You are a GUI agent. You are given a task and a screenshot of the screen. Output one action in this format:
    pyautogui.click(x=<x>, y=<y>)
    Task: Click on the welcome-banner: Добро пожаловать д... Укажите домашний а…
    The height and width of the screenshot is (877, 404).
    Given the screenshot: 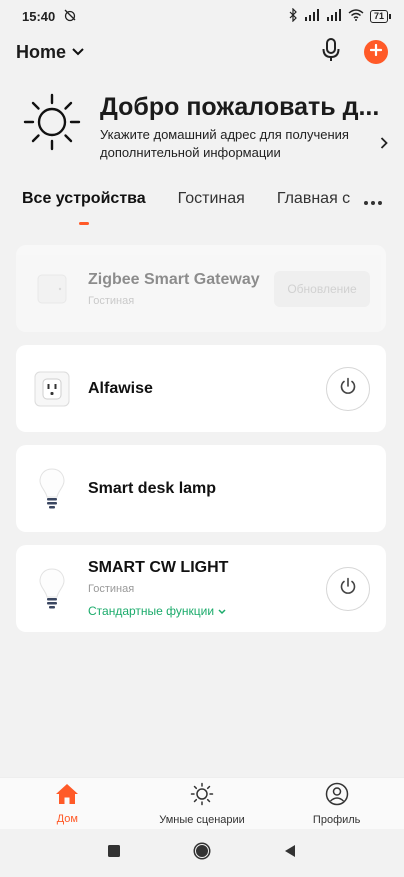 What is the action you would take?
    pyautogui.click(x=202, y=128)
    